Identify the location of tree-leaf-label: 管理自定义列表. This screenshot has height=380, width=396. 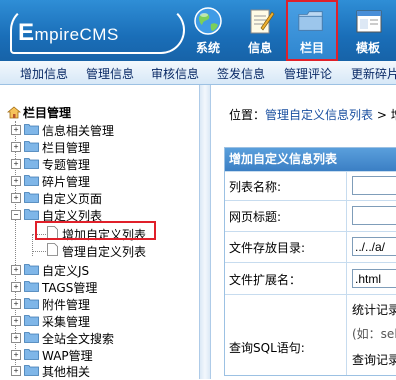
(104, 252).